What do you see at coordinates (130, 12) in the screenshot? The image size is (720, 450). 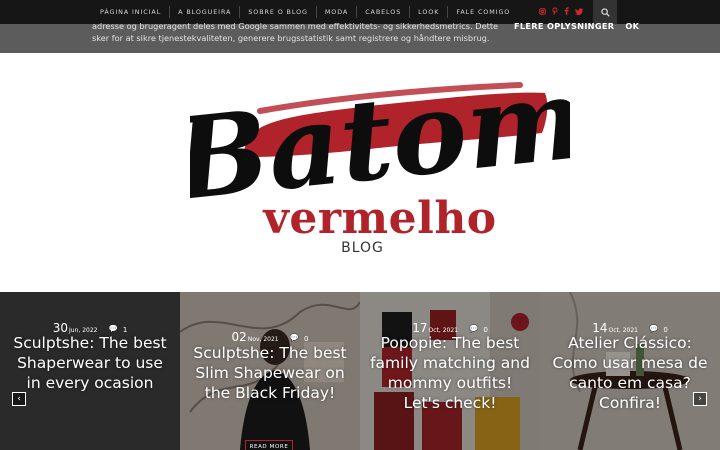 I see `menu-item-pagina-inicial: PÁGINA INICIAL` at bounding box center [130, 12].